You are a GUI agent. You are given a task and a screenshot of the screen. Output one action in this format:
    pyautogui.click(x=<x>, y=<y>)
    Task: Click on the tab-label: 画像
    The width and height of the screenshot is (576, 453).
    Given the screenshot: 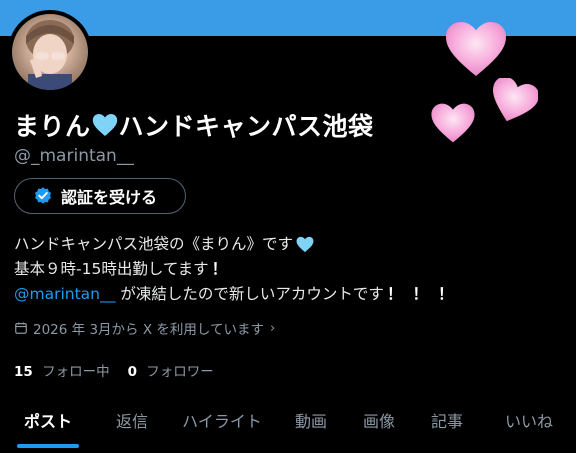 What is the action you would take?
    pyautogui.click(x=378, y=421)
    